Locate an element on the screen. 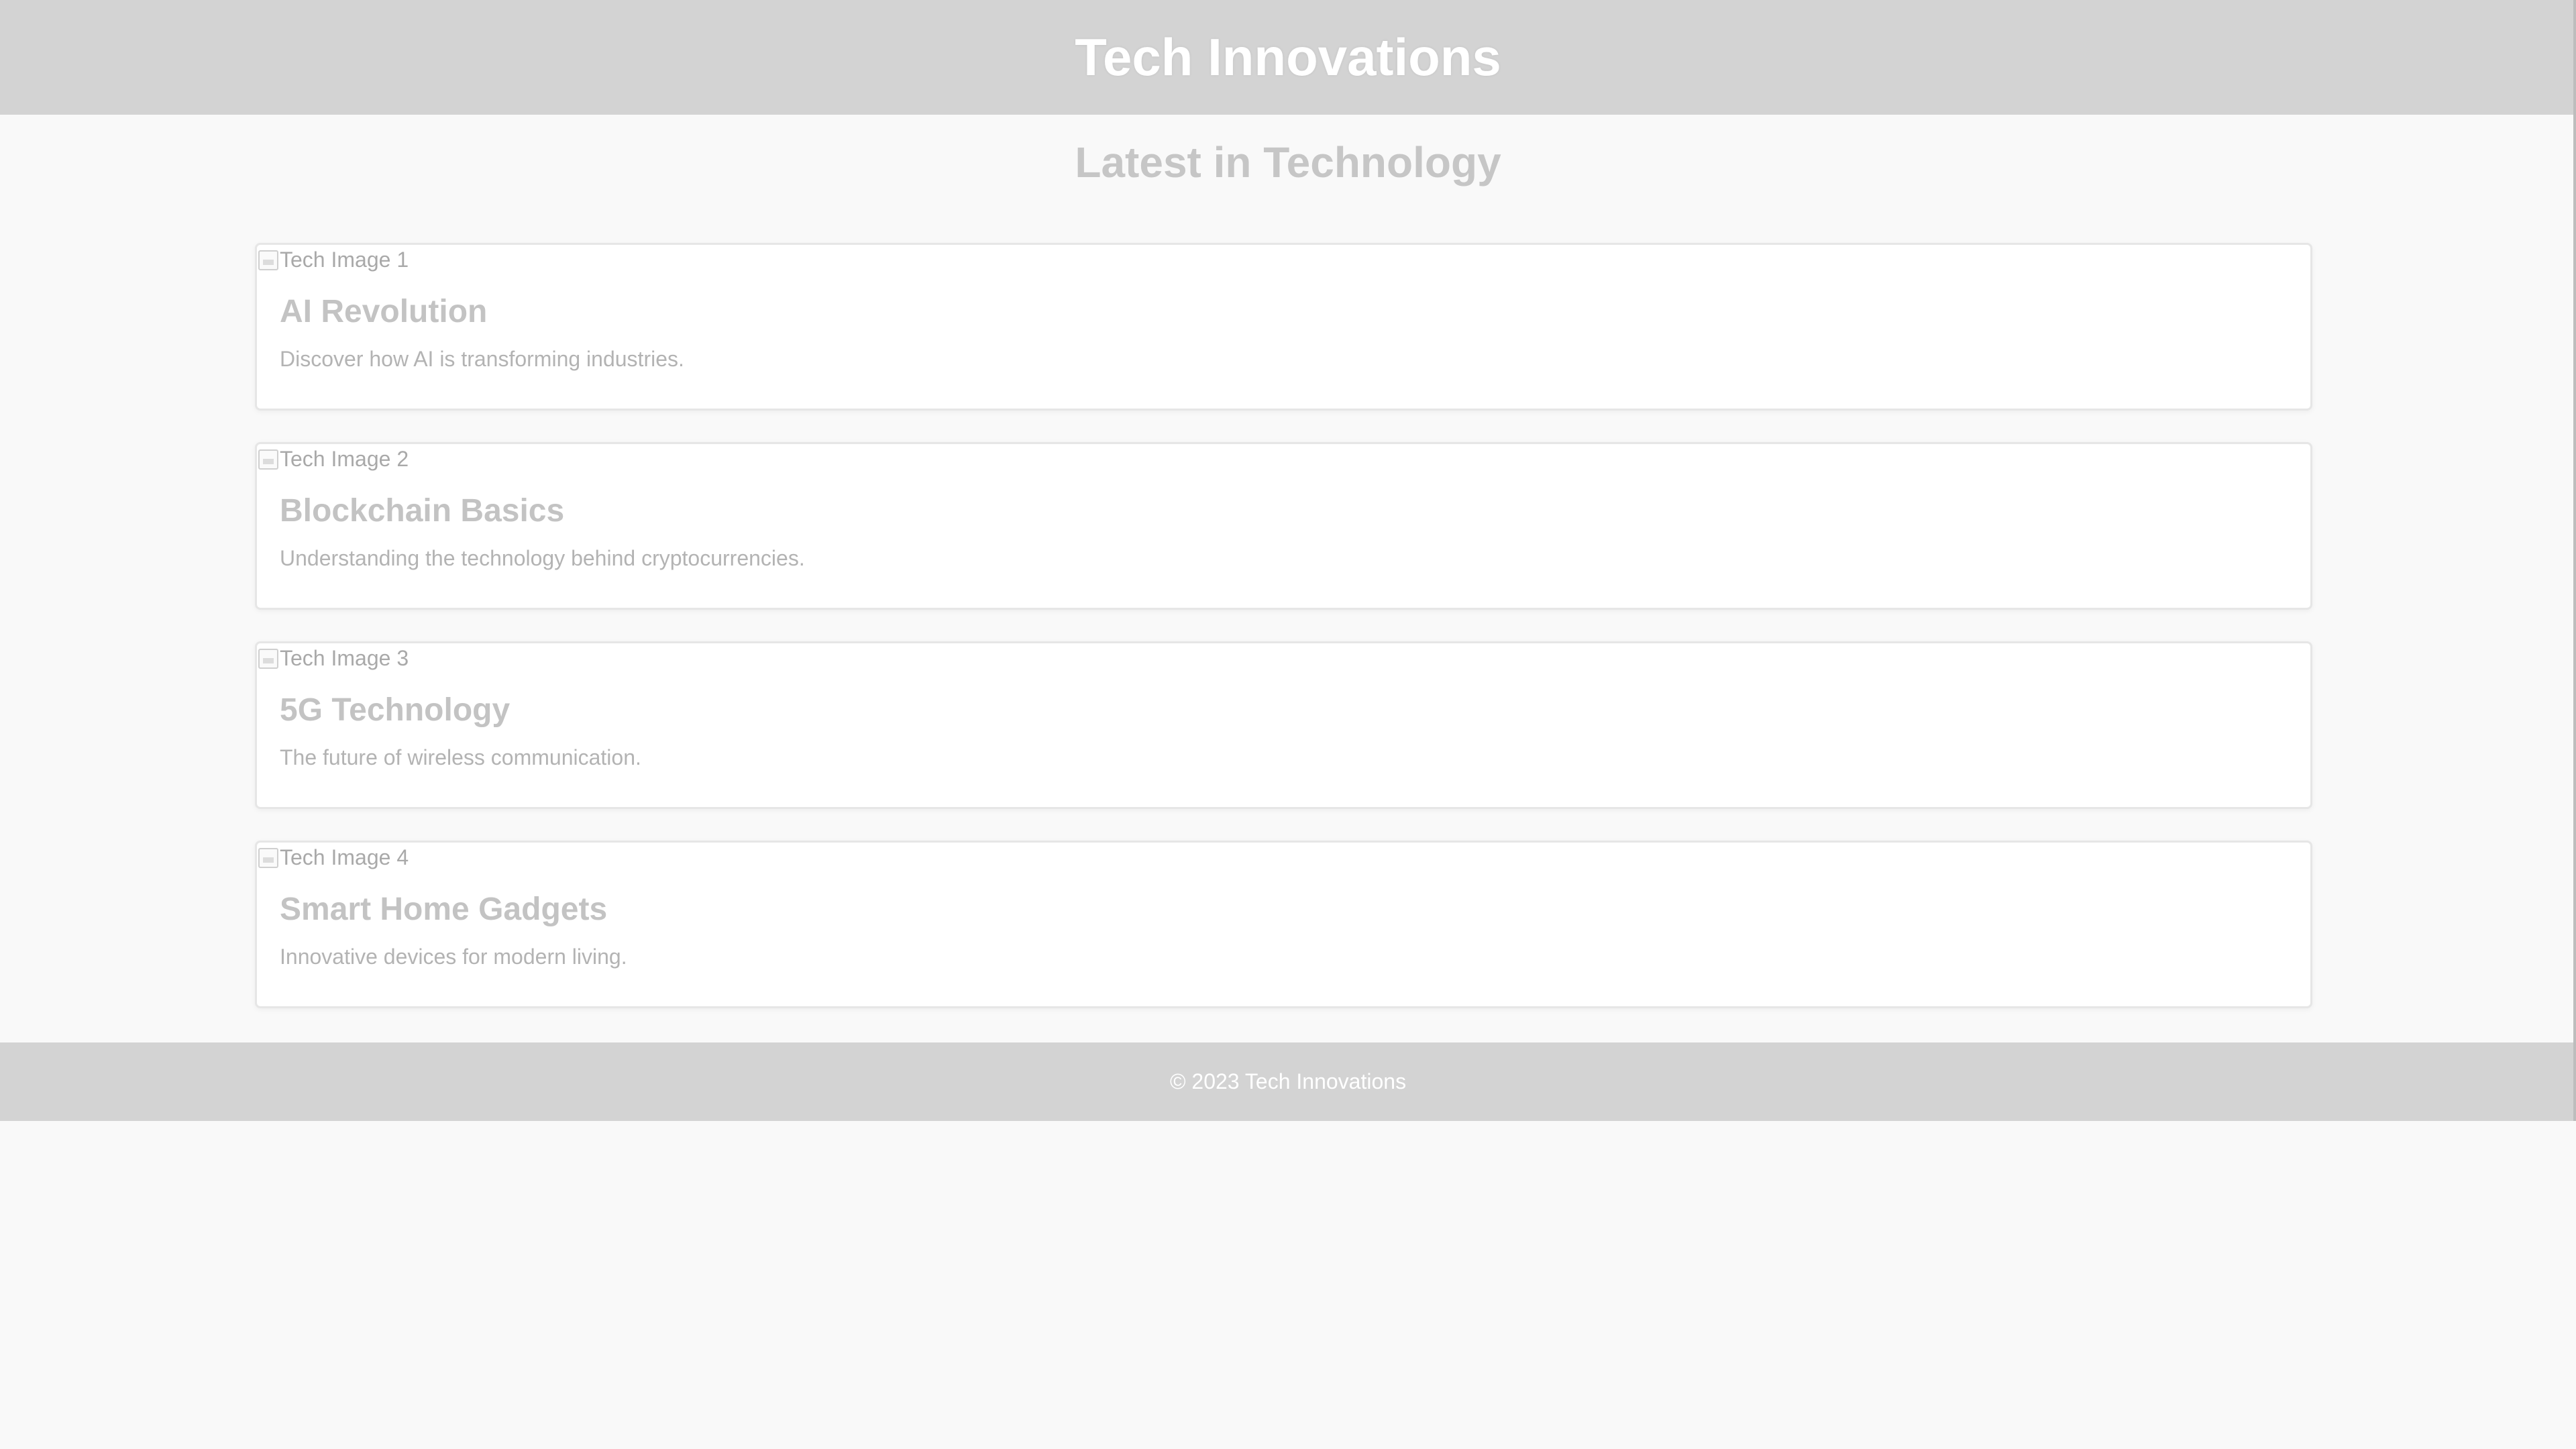 The height and width of the screenshot is (1449, 2576). article-image: Tech Image 1 is located at coordinates (333, 260).